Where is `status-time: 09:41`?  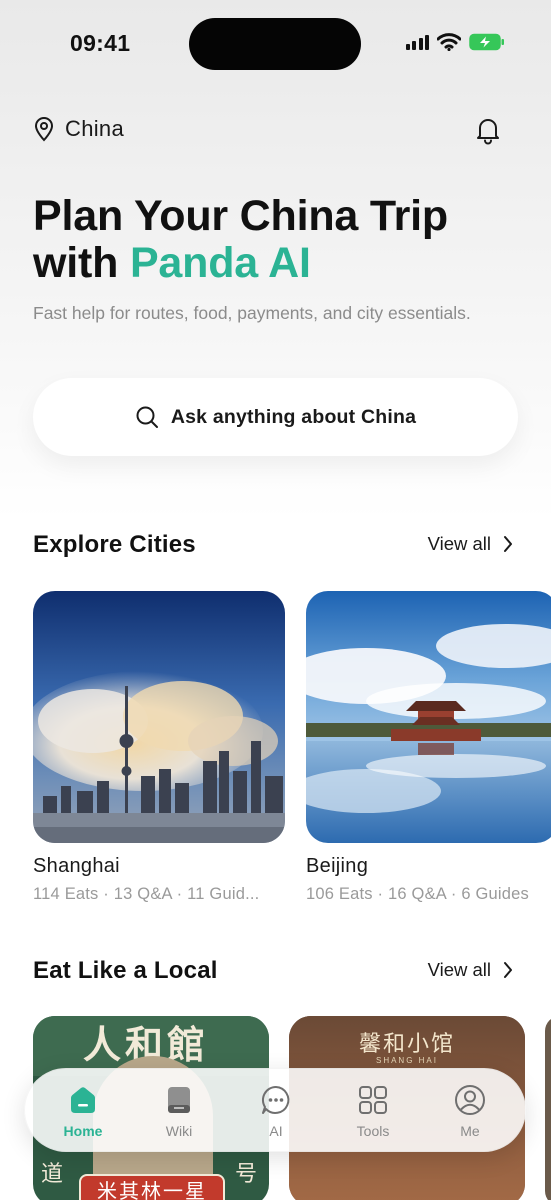
status-time: 09:41 is located at coordinates (100, 43).